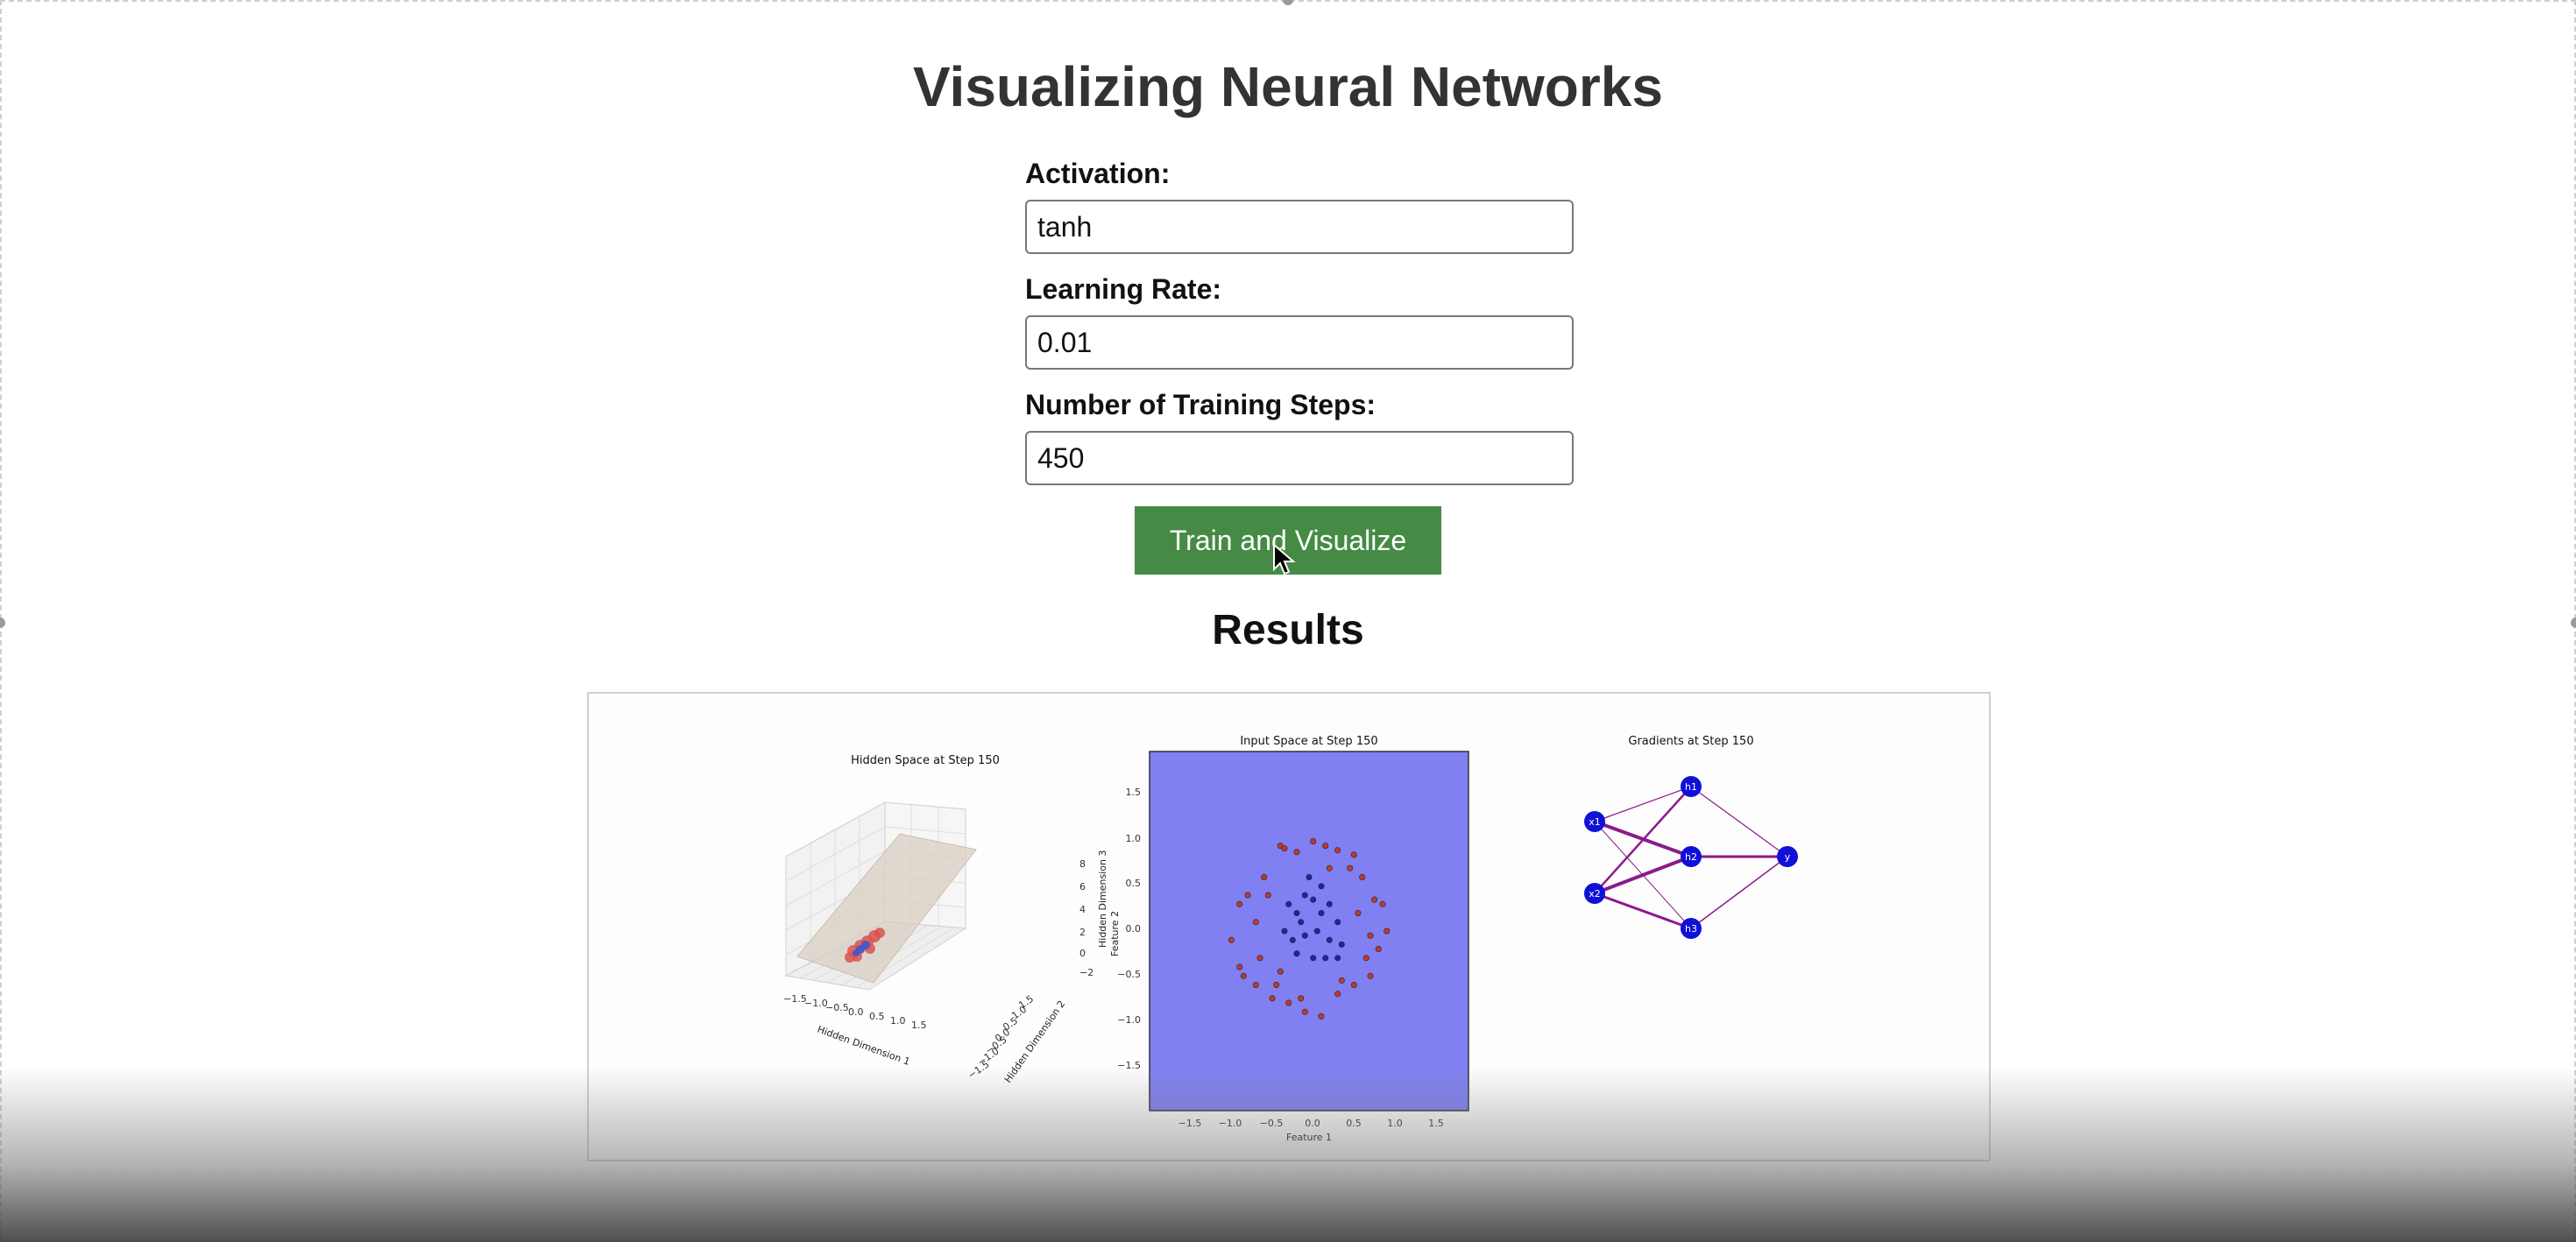 The height and width of the screenshot is (1242, 2576). Describe the element at coordinates (1299, 458) in the screenshot. I see `steps-input` at that location.